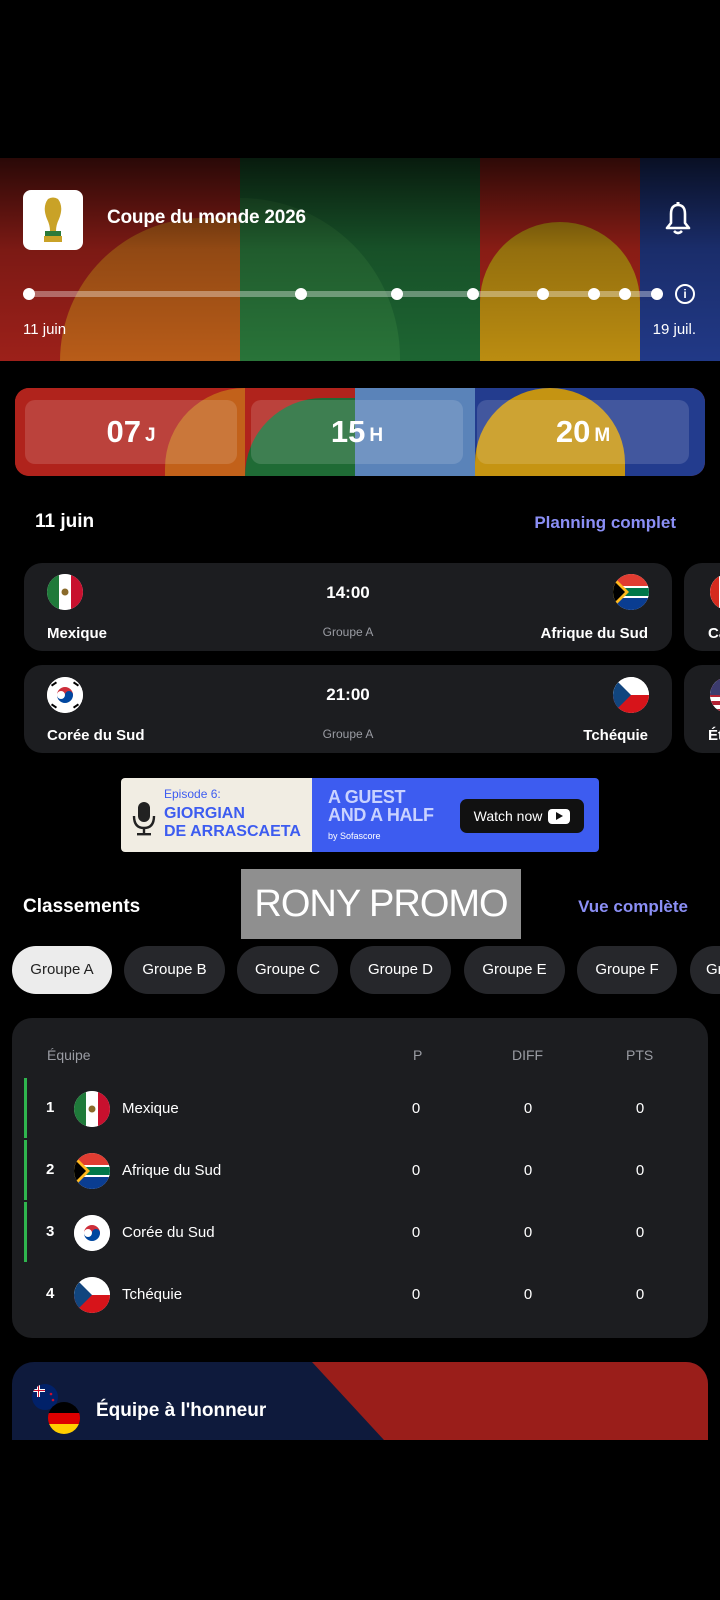 The width and height of the screenshot is (720, 1600). What do you see at coordinates (627, 970) in the screenshot?
I see `tab-group-f: Groupe F` at bounding box center [627, 970].